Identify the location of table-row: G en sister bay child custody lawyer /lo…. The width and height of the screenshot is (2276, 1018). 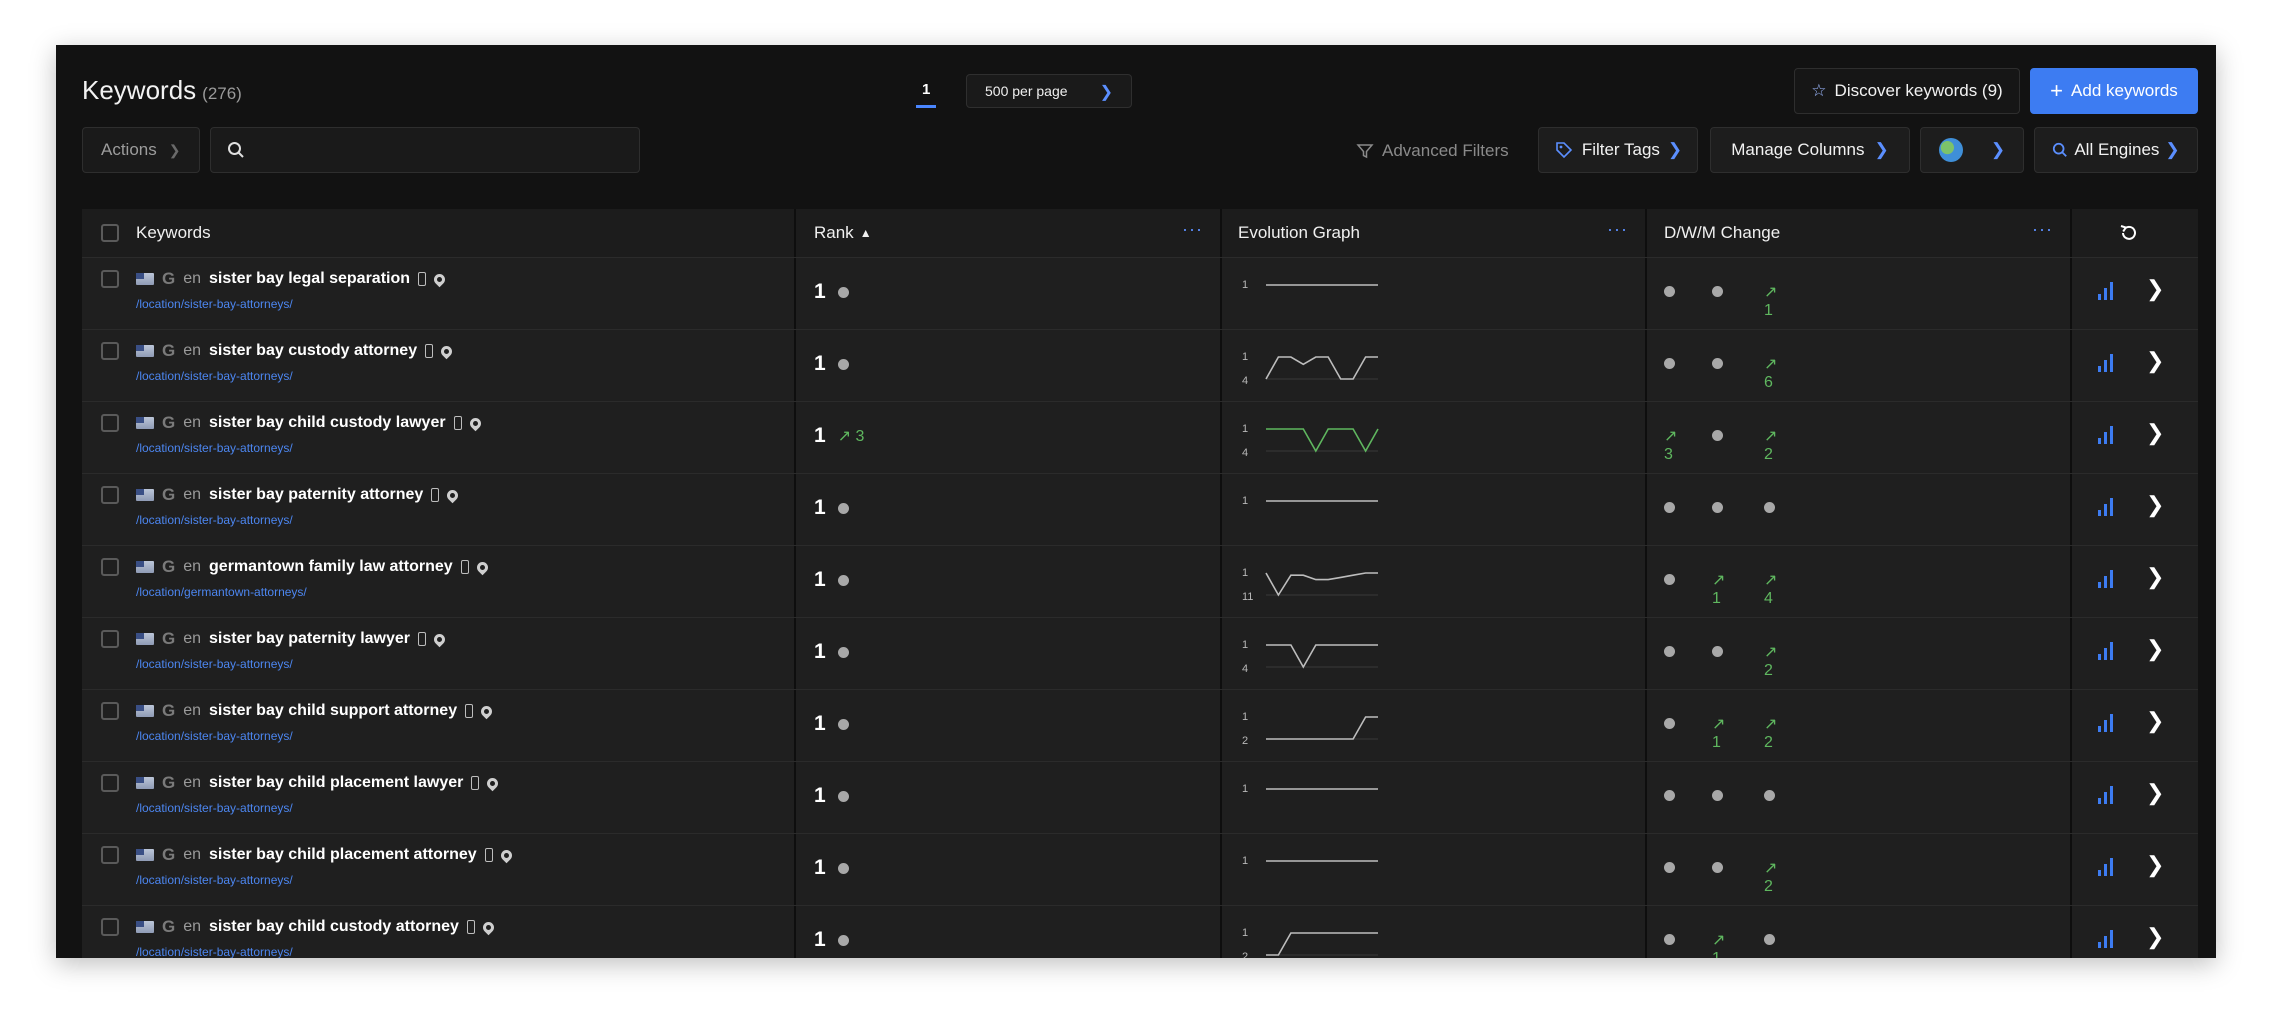
(1140, 438).